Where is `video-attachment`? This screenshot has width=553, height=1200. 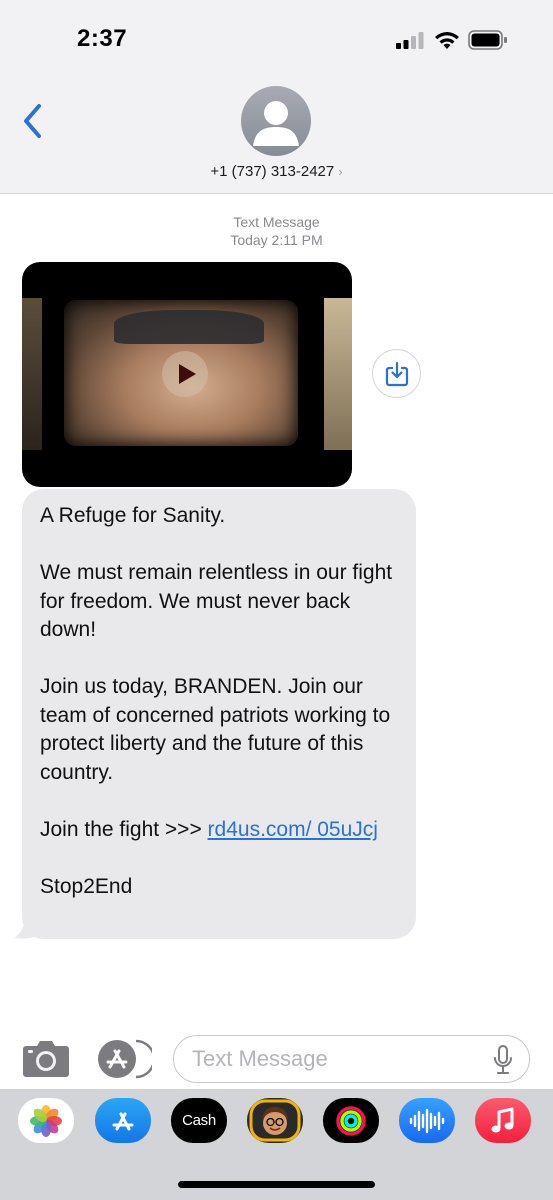 video-attachment is located at coordinates (187, 374).